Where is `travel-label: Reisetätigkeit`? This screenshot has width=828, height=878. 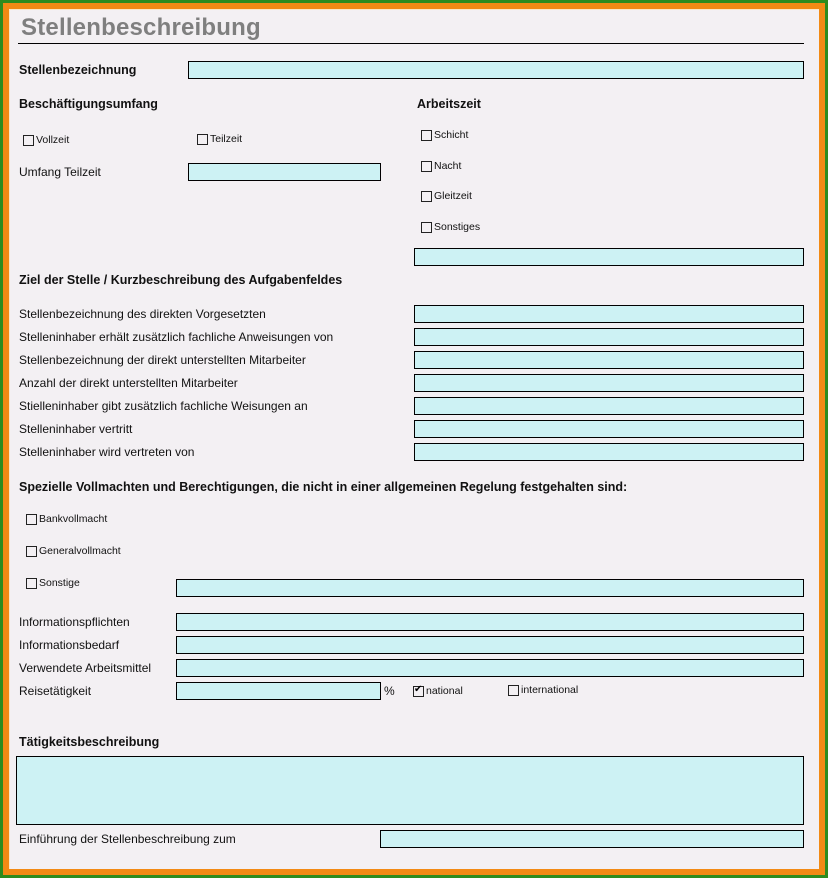
travel-label: Reisetätigkeit is located at coordinates (55, 691).